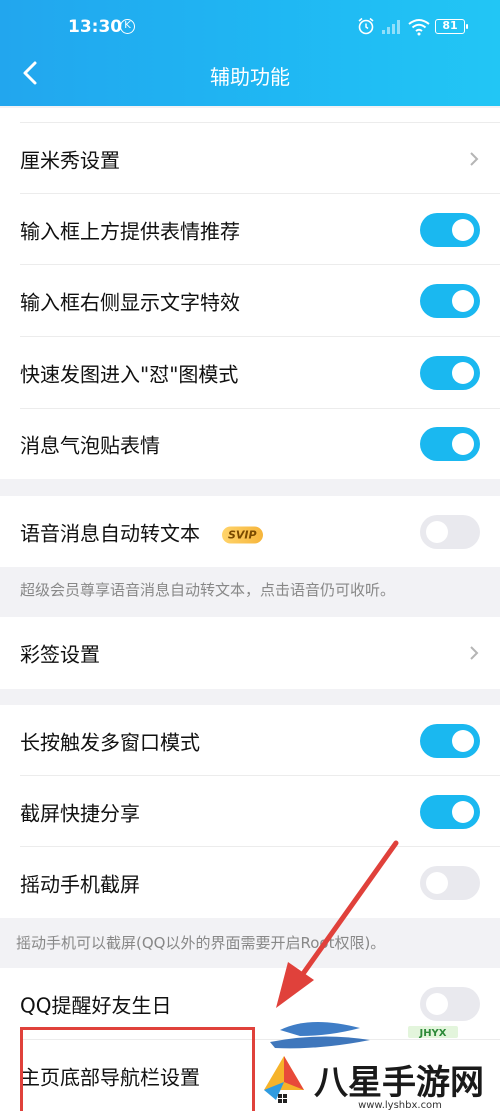  What do you see at coordinates (450, 301) in the screenshot?
I see `text-effect-toggle` at bounding box center [450, 301].